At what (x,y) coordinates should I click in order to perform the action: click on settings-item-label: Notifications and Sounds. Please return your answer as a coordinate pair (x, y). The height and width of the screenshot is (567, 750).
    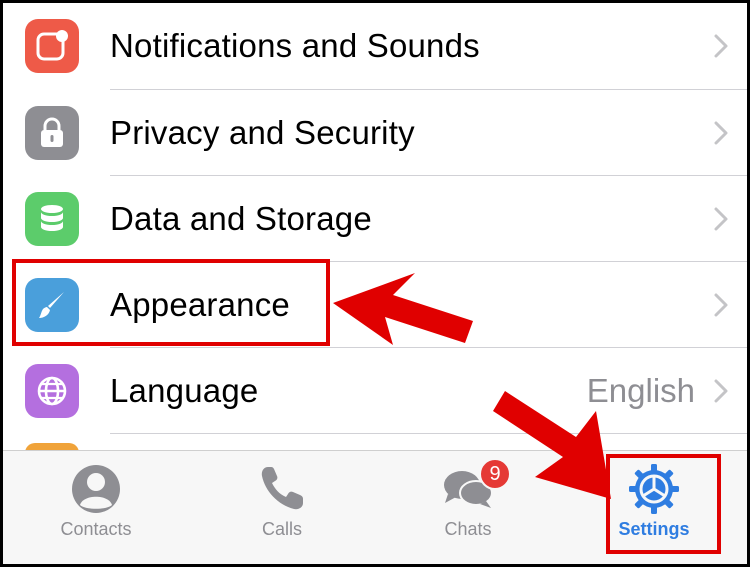
    Looking at the image, I should click on (295, 45).